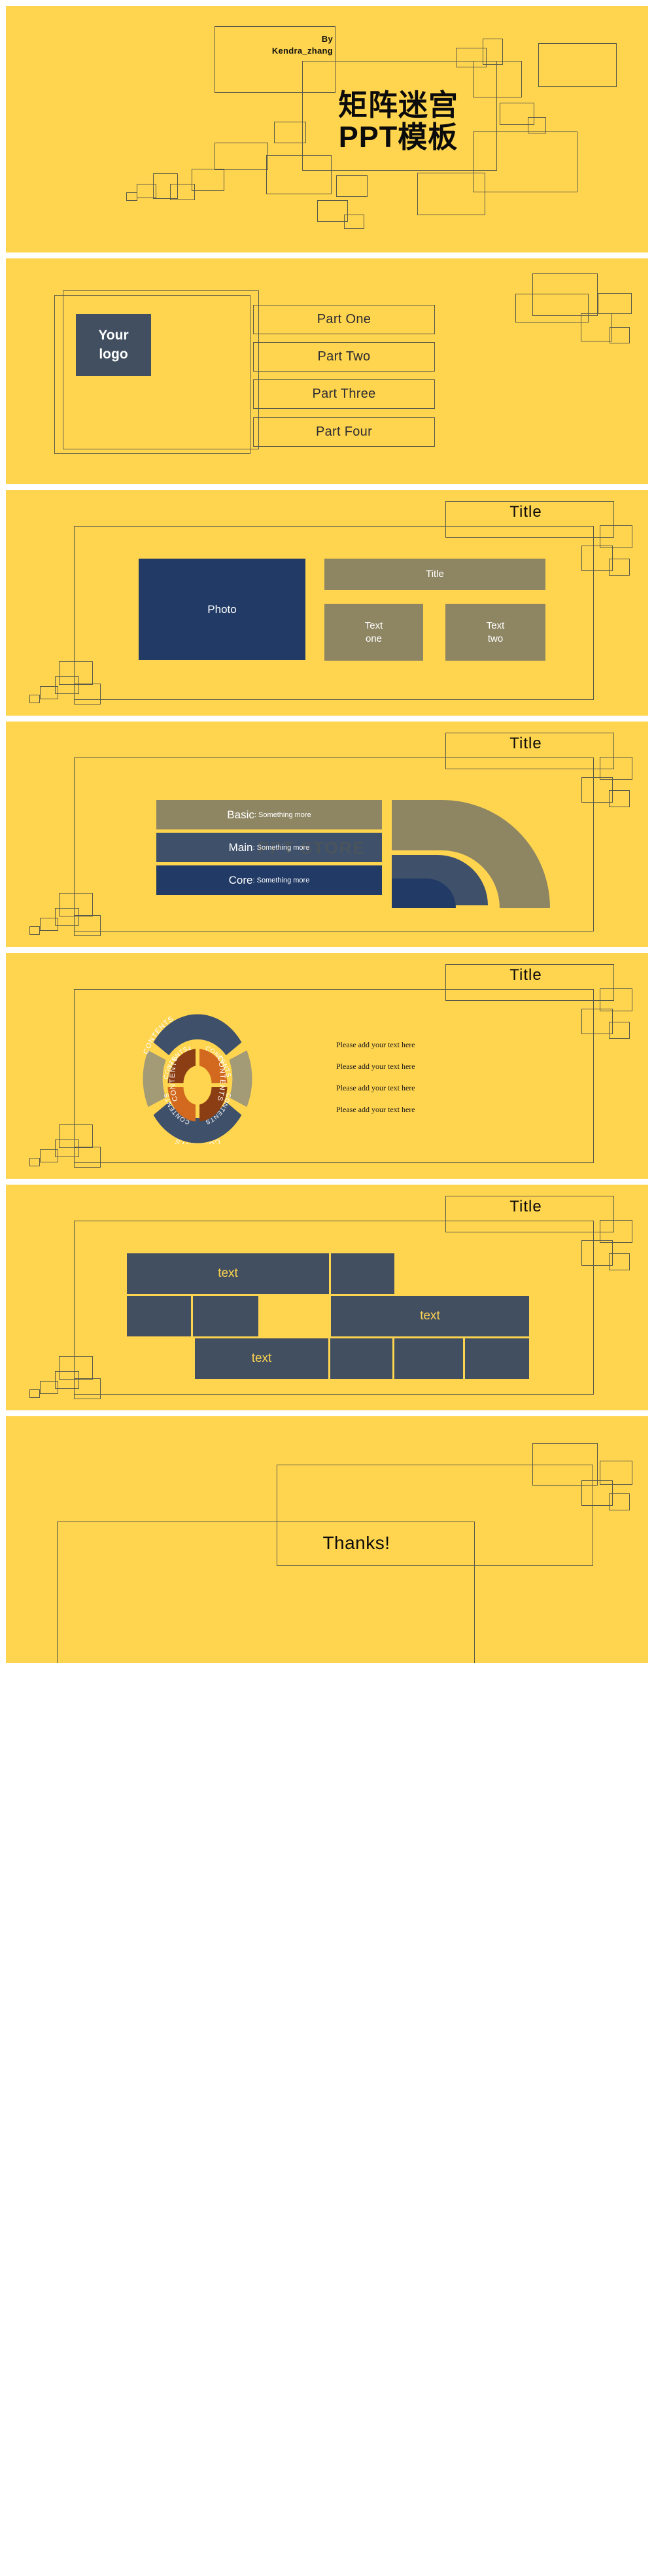 The width and height of the screenshot is (654, 2576). I want to click on logo-line1: Your, so click(113, 335).